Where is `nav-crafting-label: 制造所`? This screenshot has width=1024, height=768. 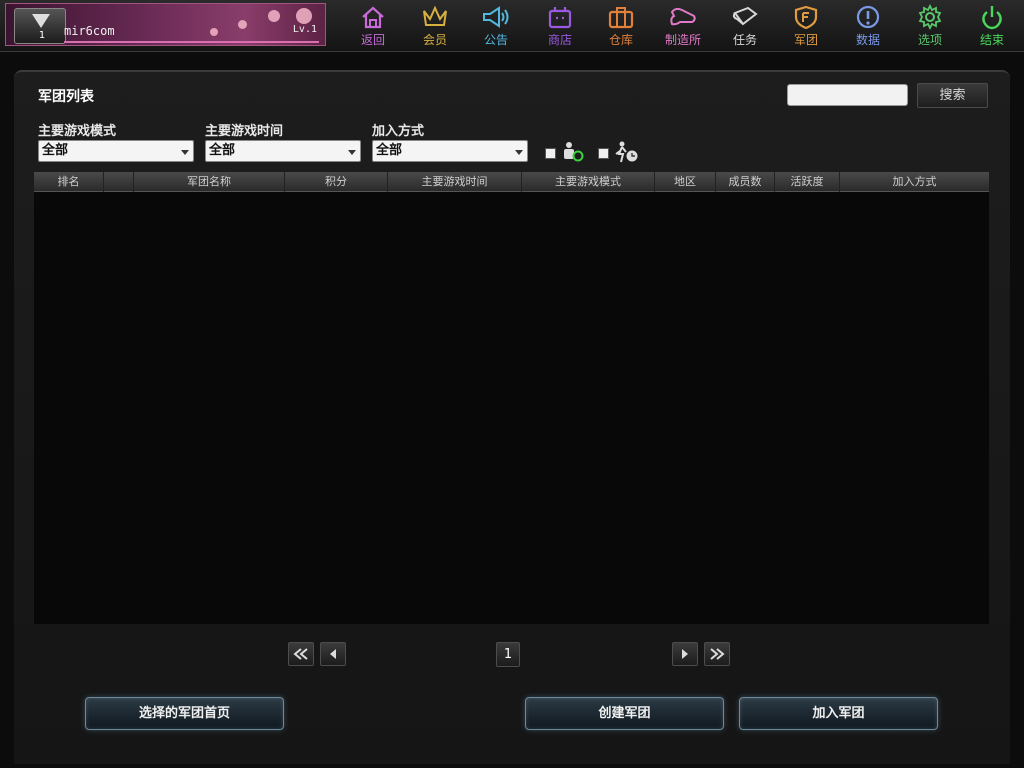 nav-crafting-label: 制造所 is located at coordinates (682, 40).